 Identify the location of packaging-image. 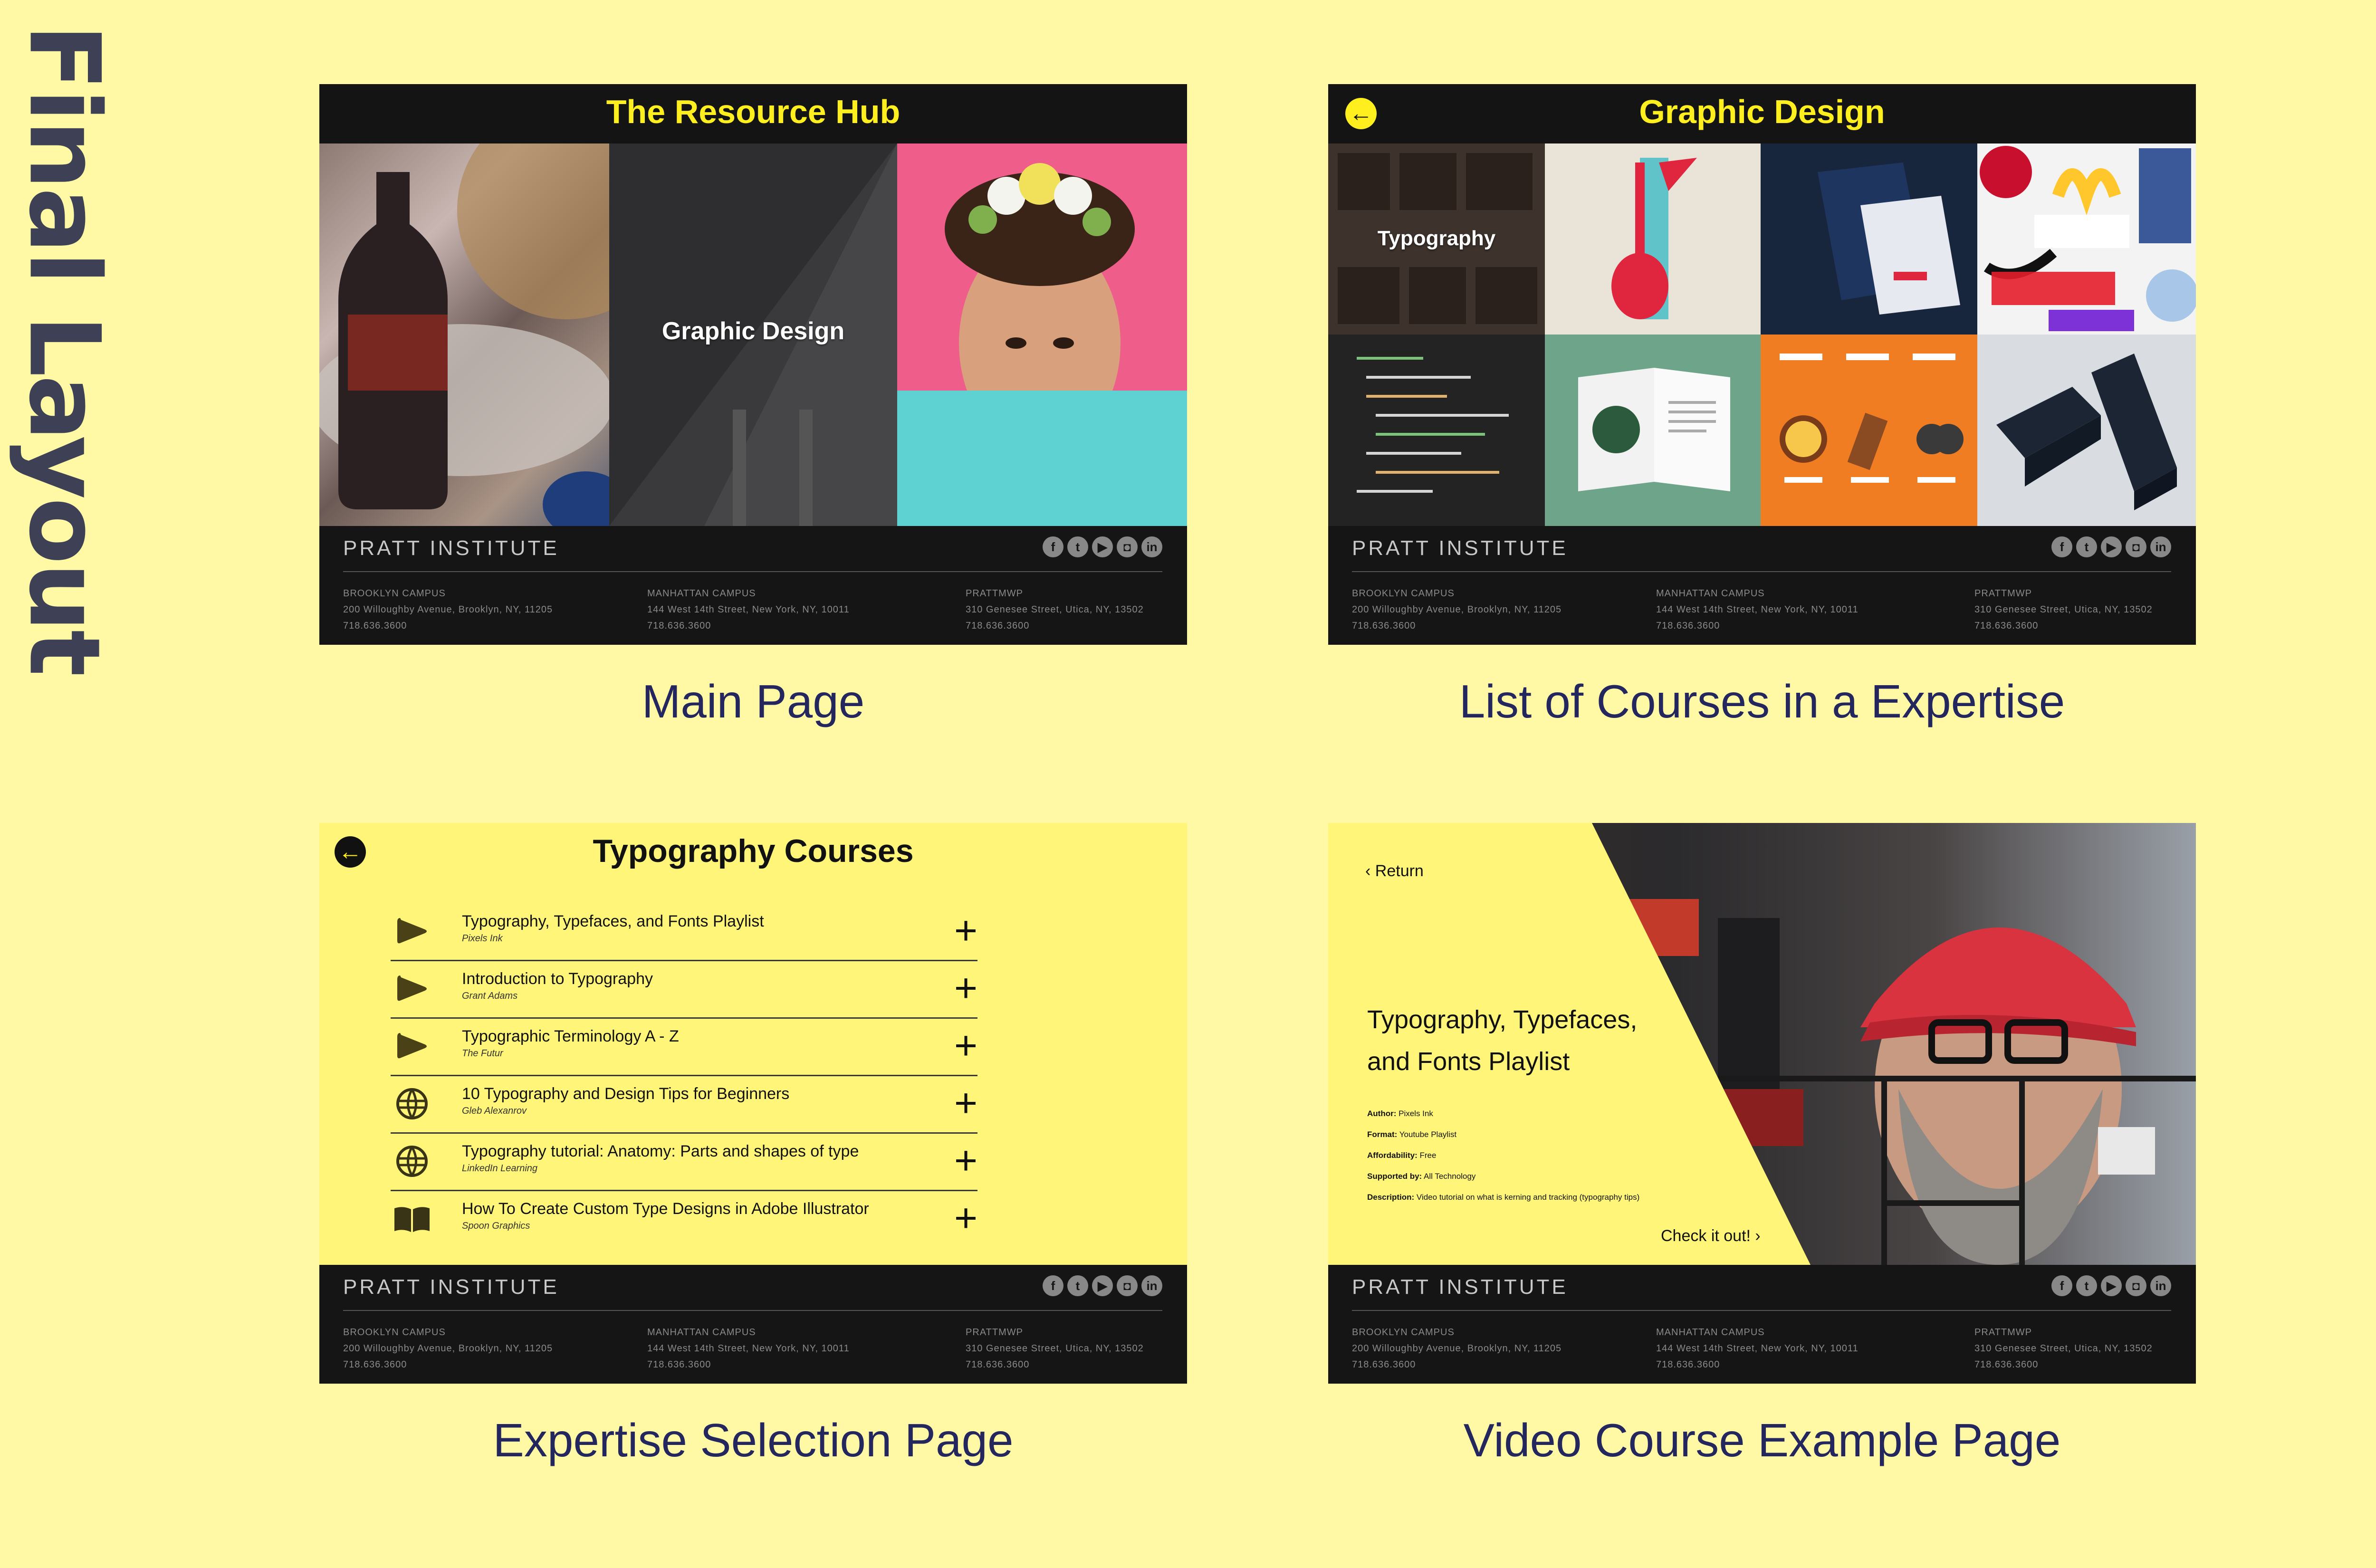
(2086, 432).